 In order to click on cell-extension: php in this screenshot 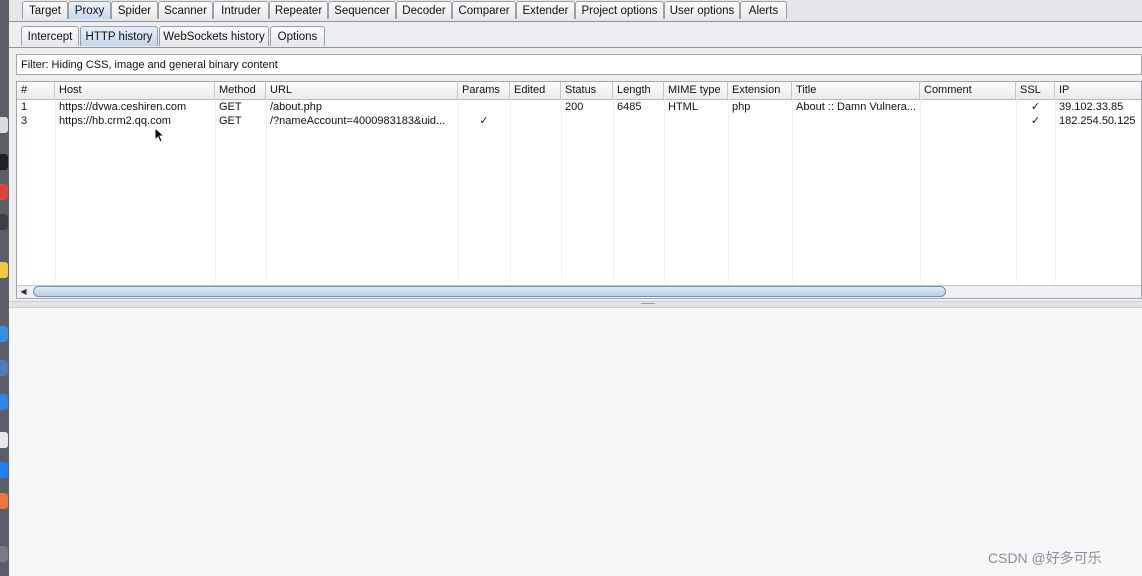, I will do `click(741, 107)`.